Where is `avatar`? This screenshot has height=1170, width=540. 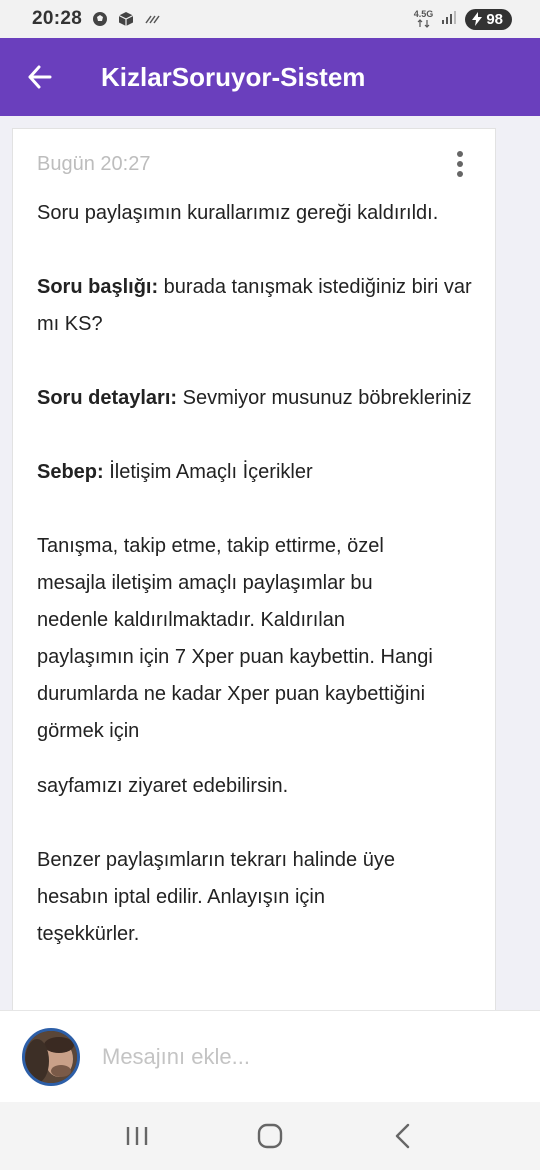 avatar is located at coordinates (51, 1056).